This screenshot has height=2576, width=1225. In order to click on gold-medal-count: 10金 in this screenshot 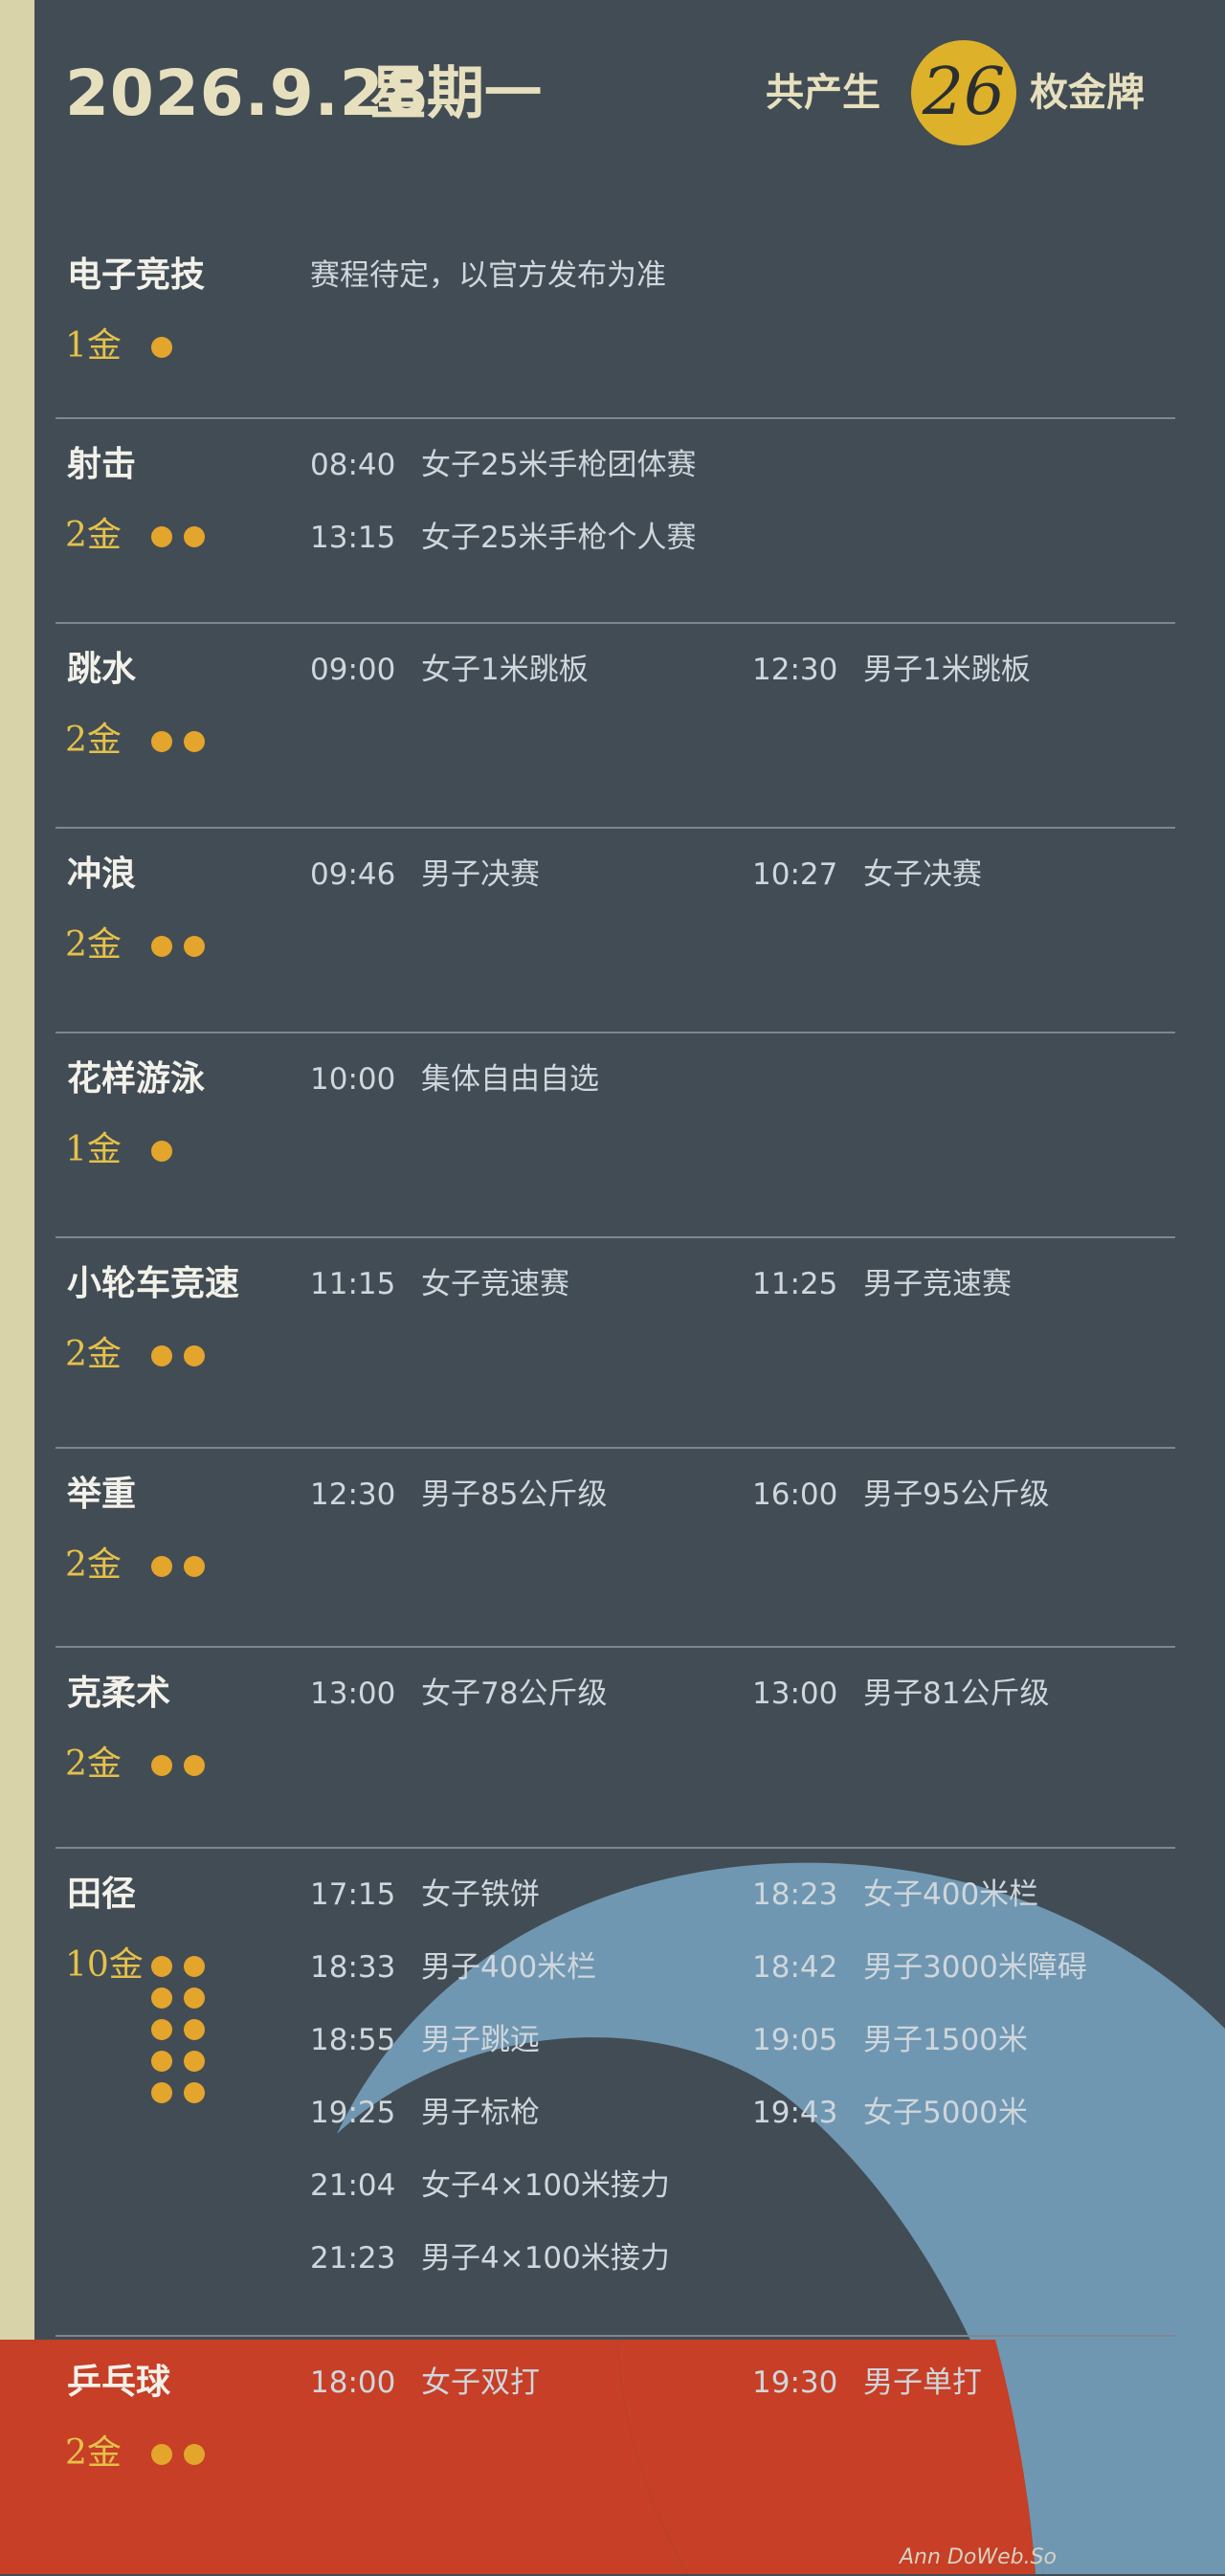, I will do `click(105, 1965)`.